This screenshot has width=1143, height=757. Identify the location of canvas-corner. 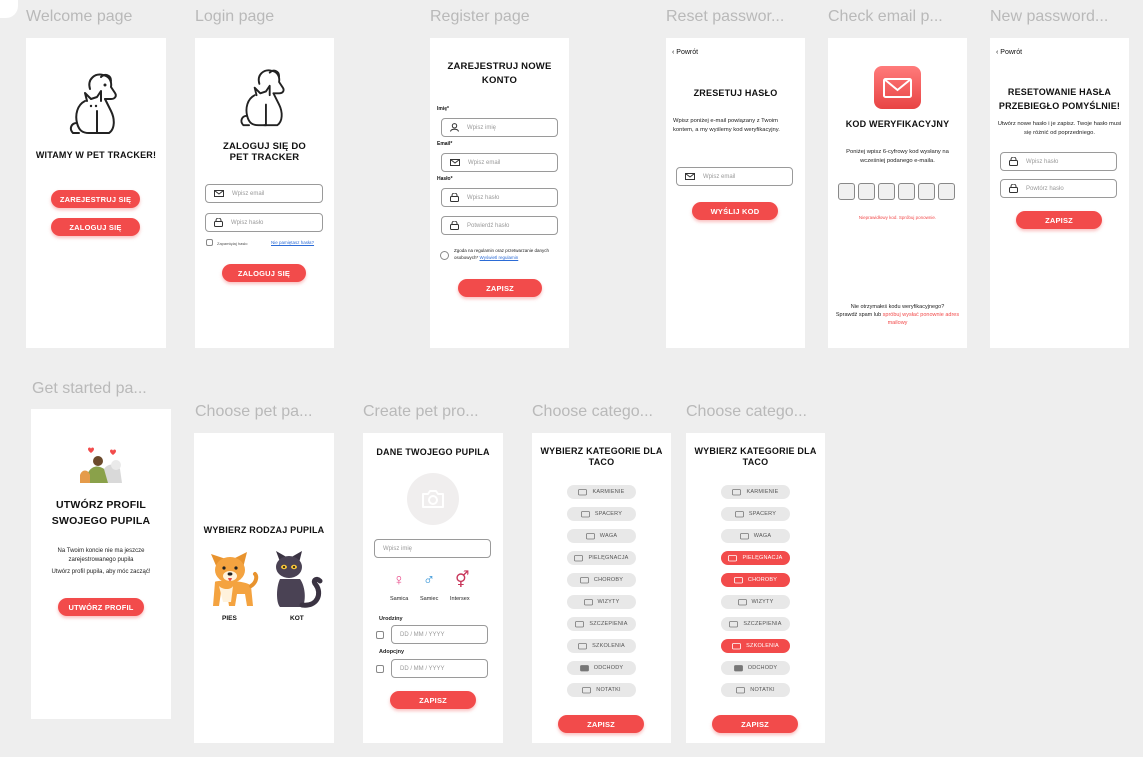
(9, 9).